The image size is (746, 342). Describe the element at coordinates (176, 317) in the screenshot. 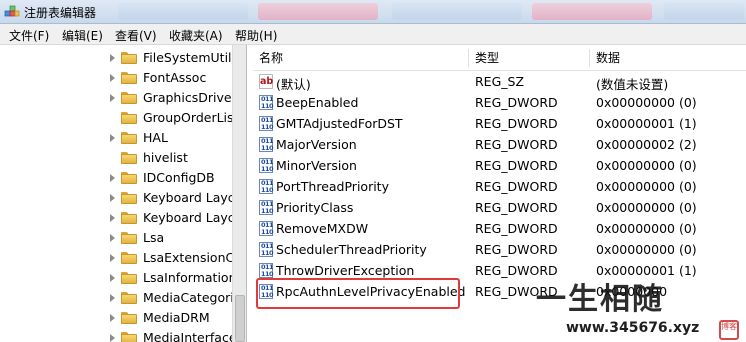

I see `tree-item-label: MediaDRM` at that location.